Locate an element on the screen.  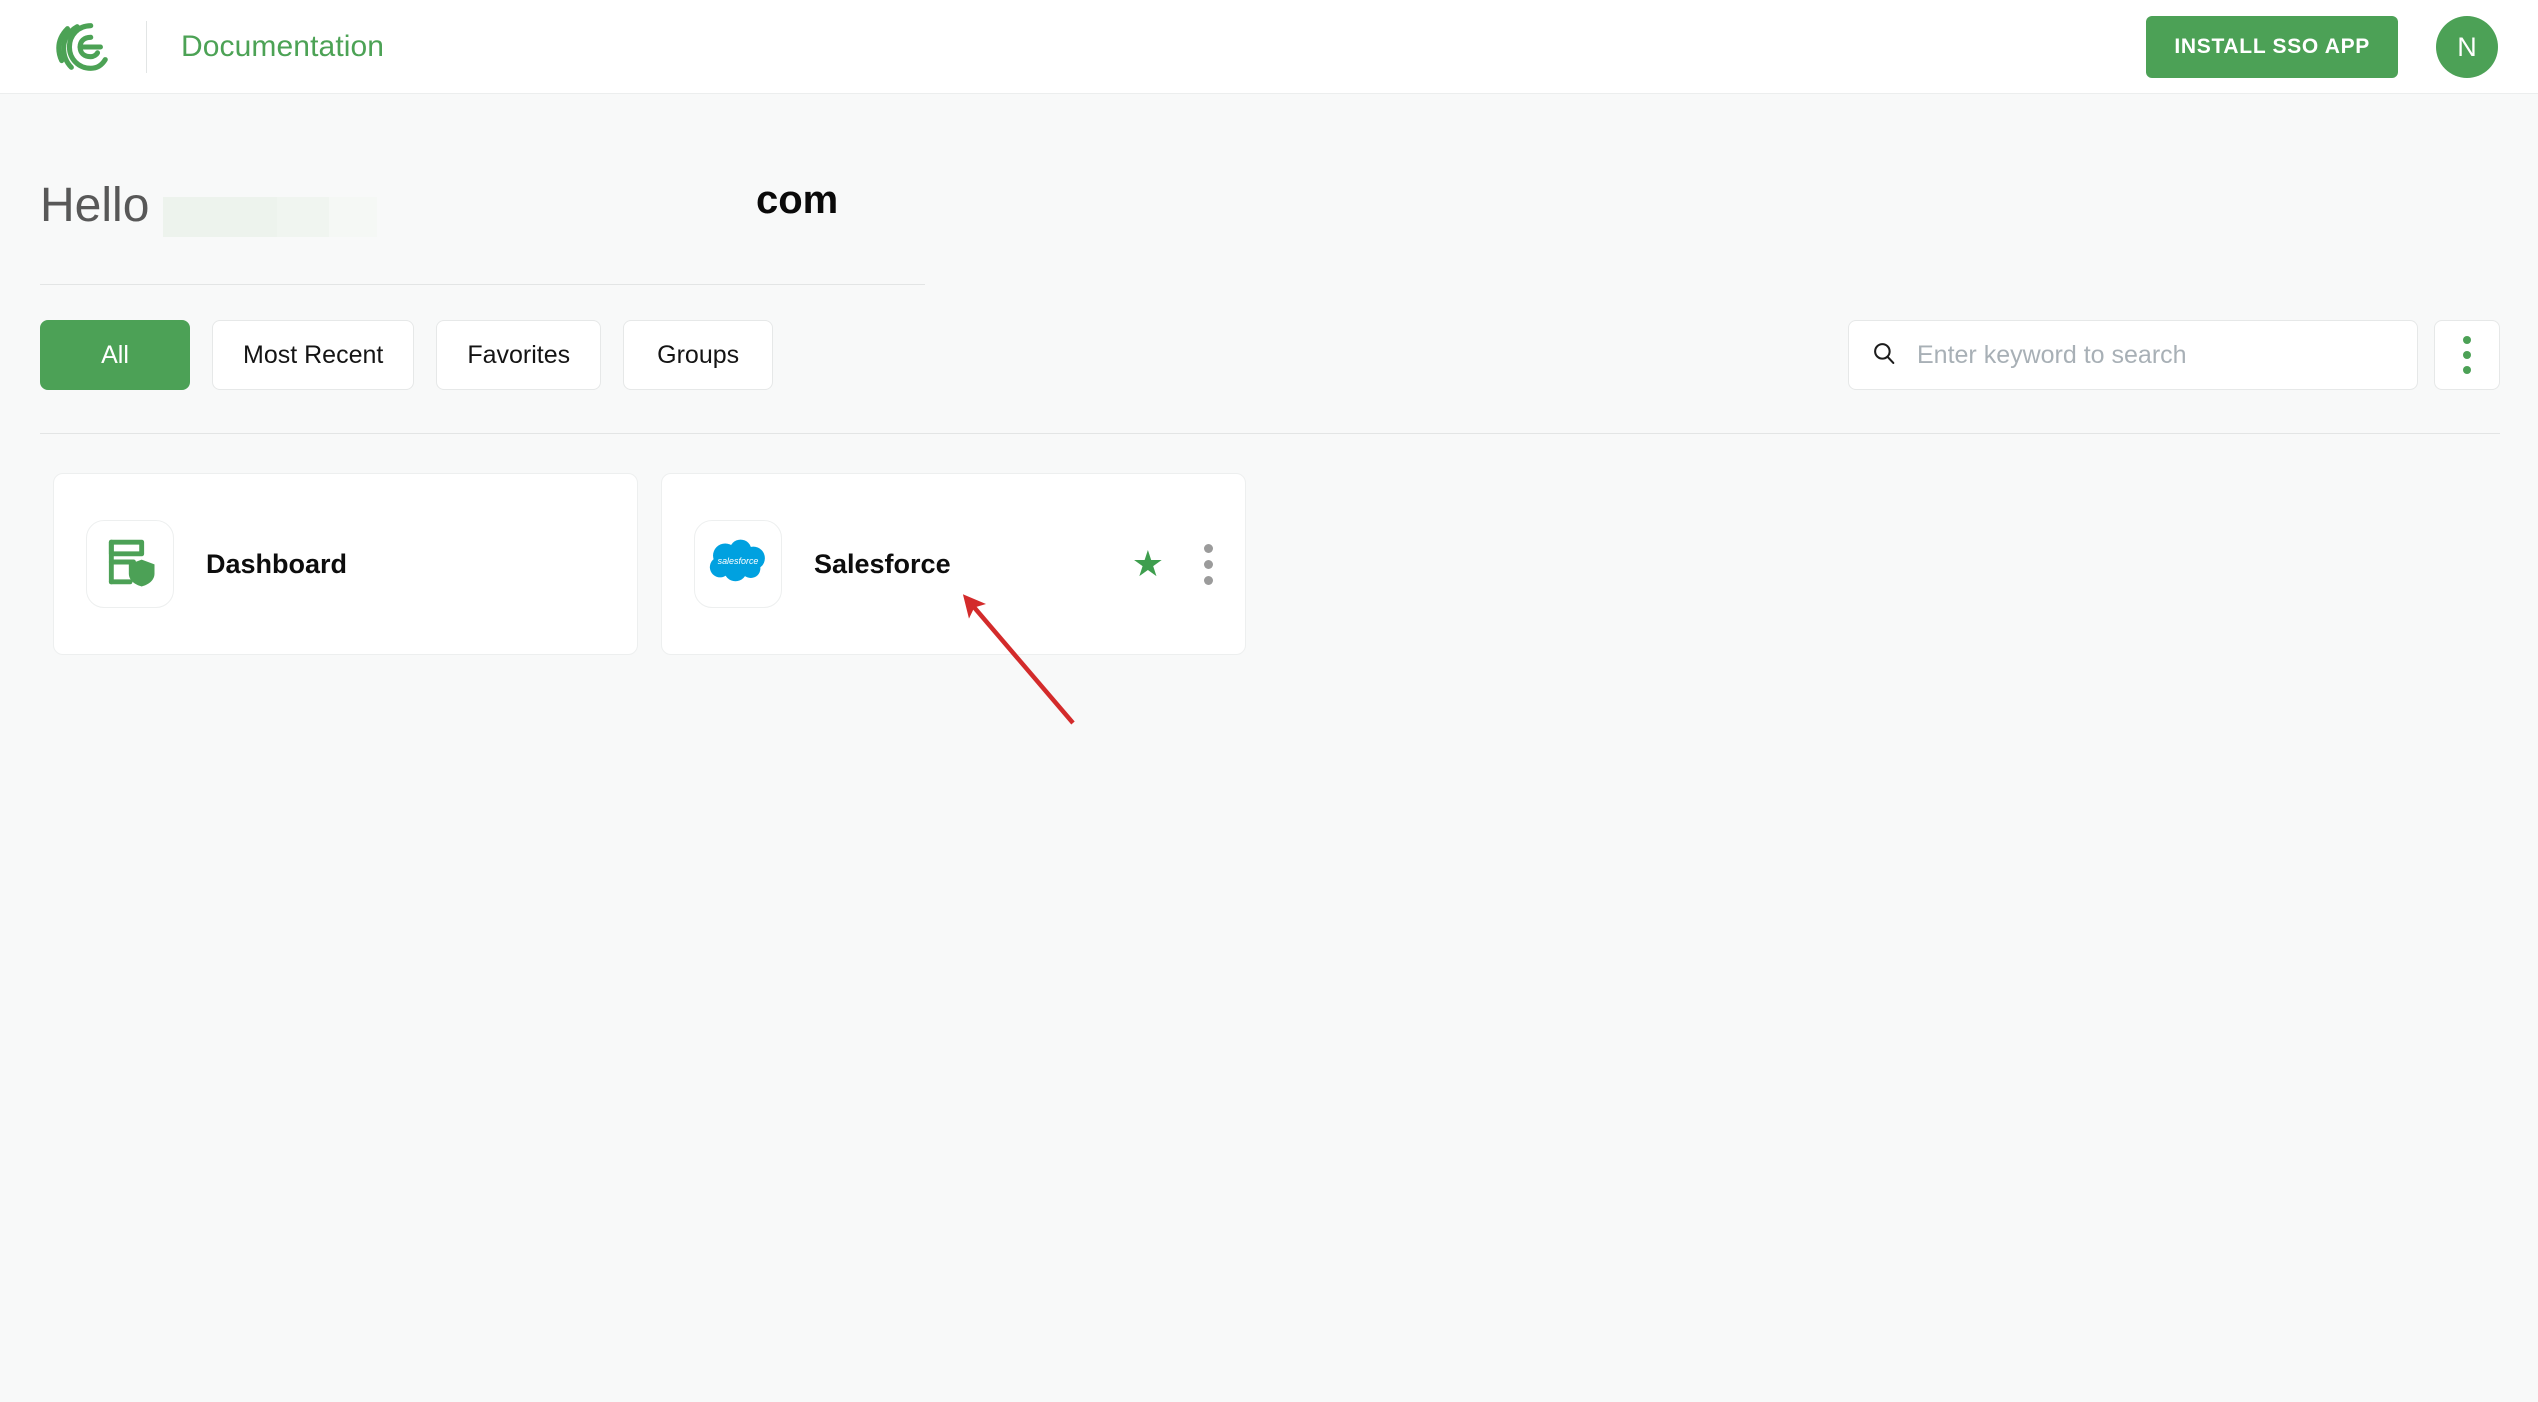
header-brand: Documentation is located at coordinates (218, 47).